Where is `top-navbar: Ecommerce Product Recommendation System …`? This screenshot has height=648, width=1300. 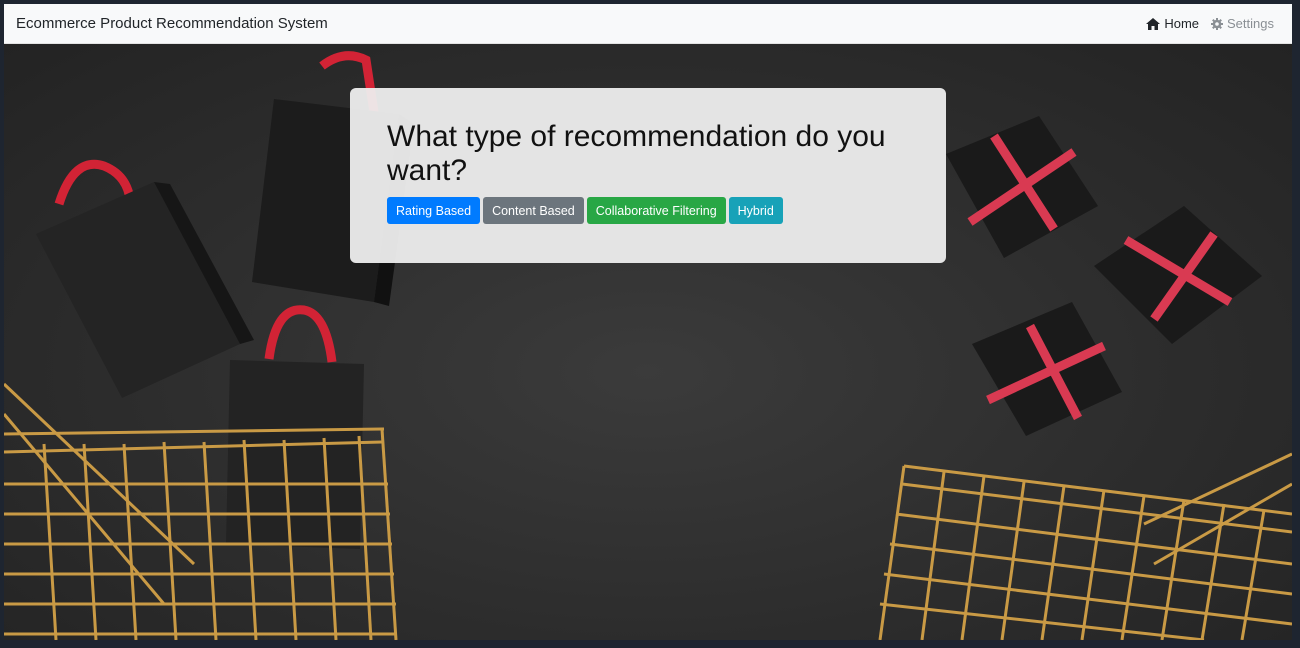 top-navbar: Ecommerce Product Recommendation System … is located at coordinates (648, 24).